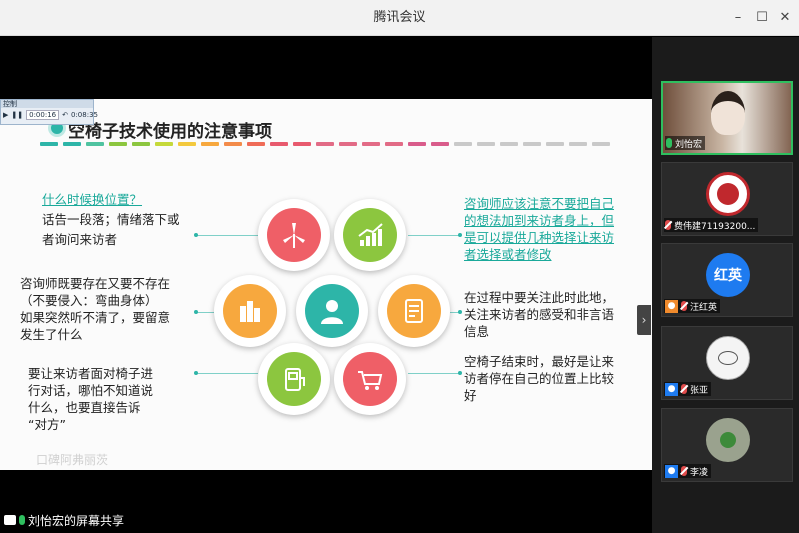  I want to click on windmill-circle, so click(294, 235).